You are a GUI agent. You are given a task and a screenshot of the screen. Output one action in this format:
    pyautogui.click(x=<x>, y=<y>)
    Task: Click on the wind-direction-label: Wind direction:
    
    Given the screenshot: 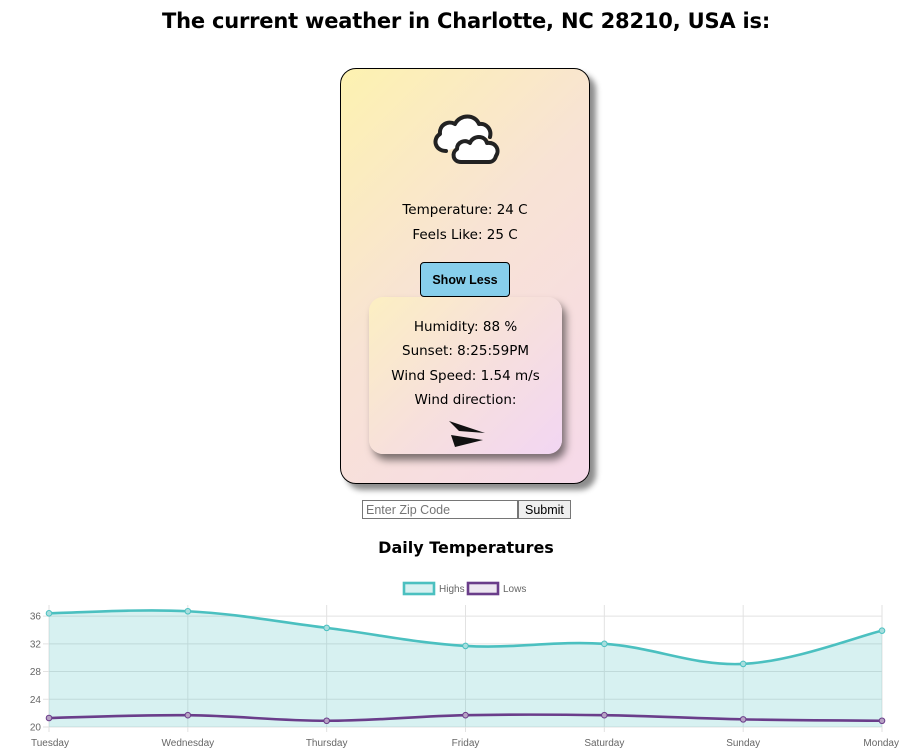 What is the action you would take?
    pyautogui.click(x=465, y=400)
    